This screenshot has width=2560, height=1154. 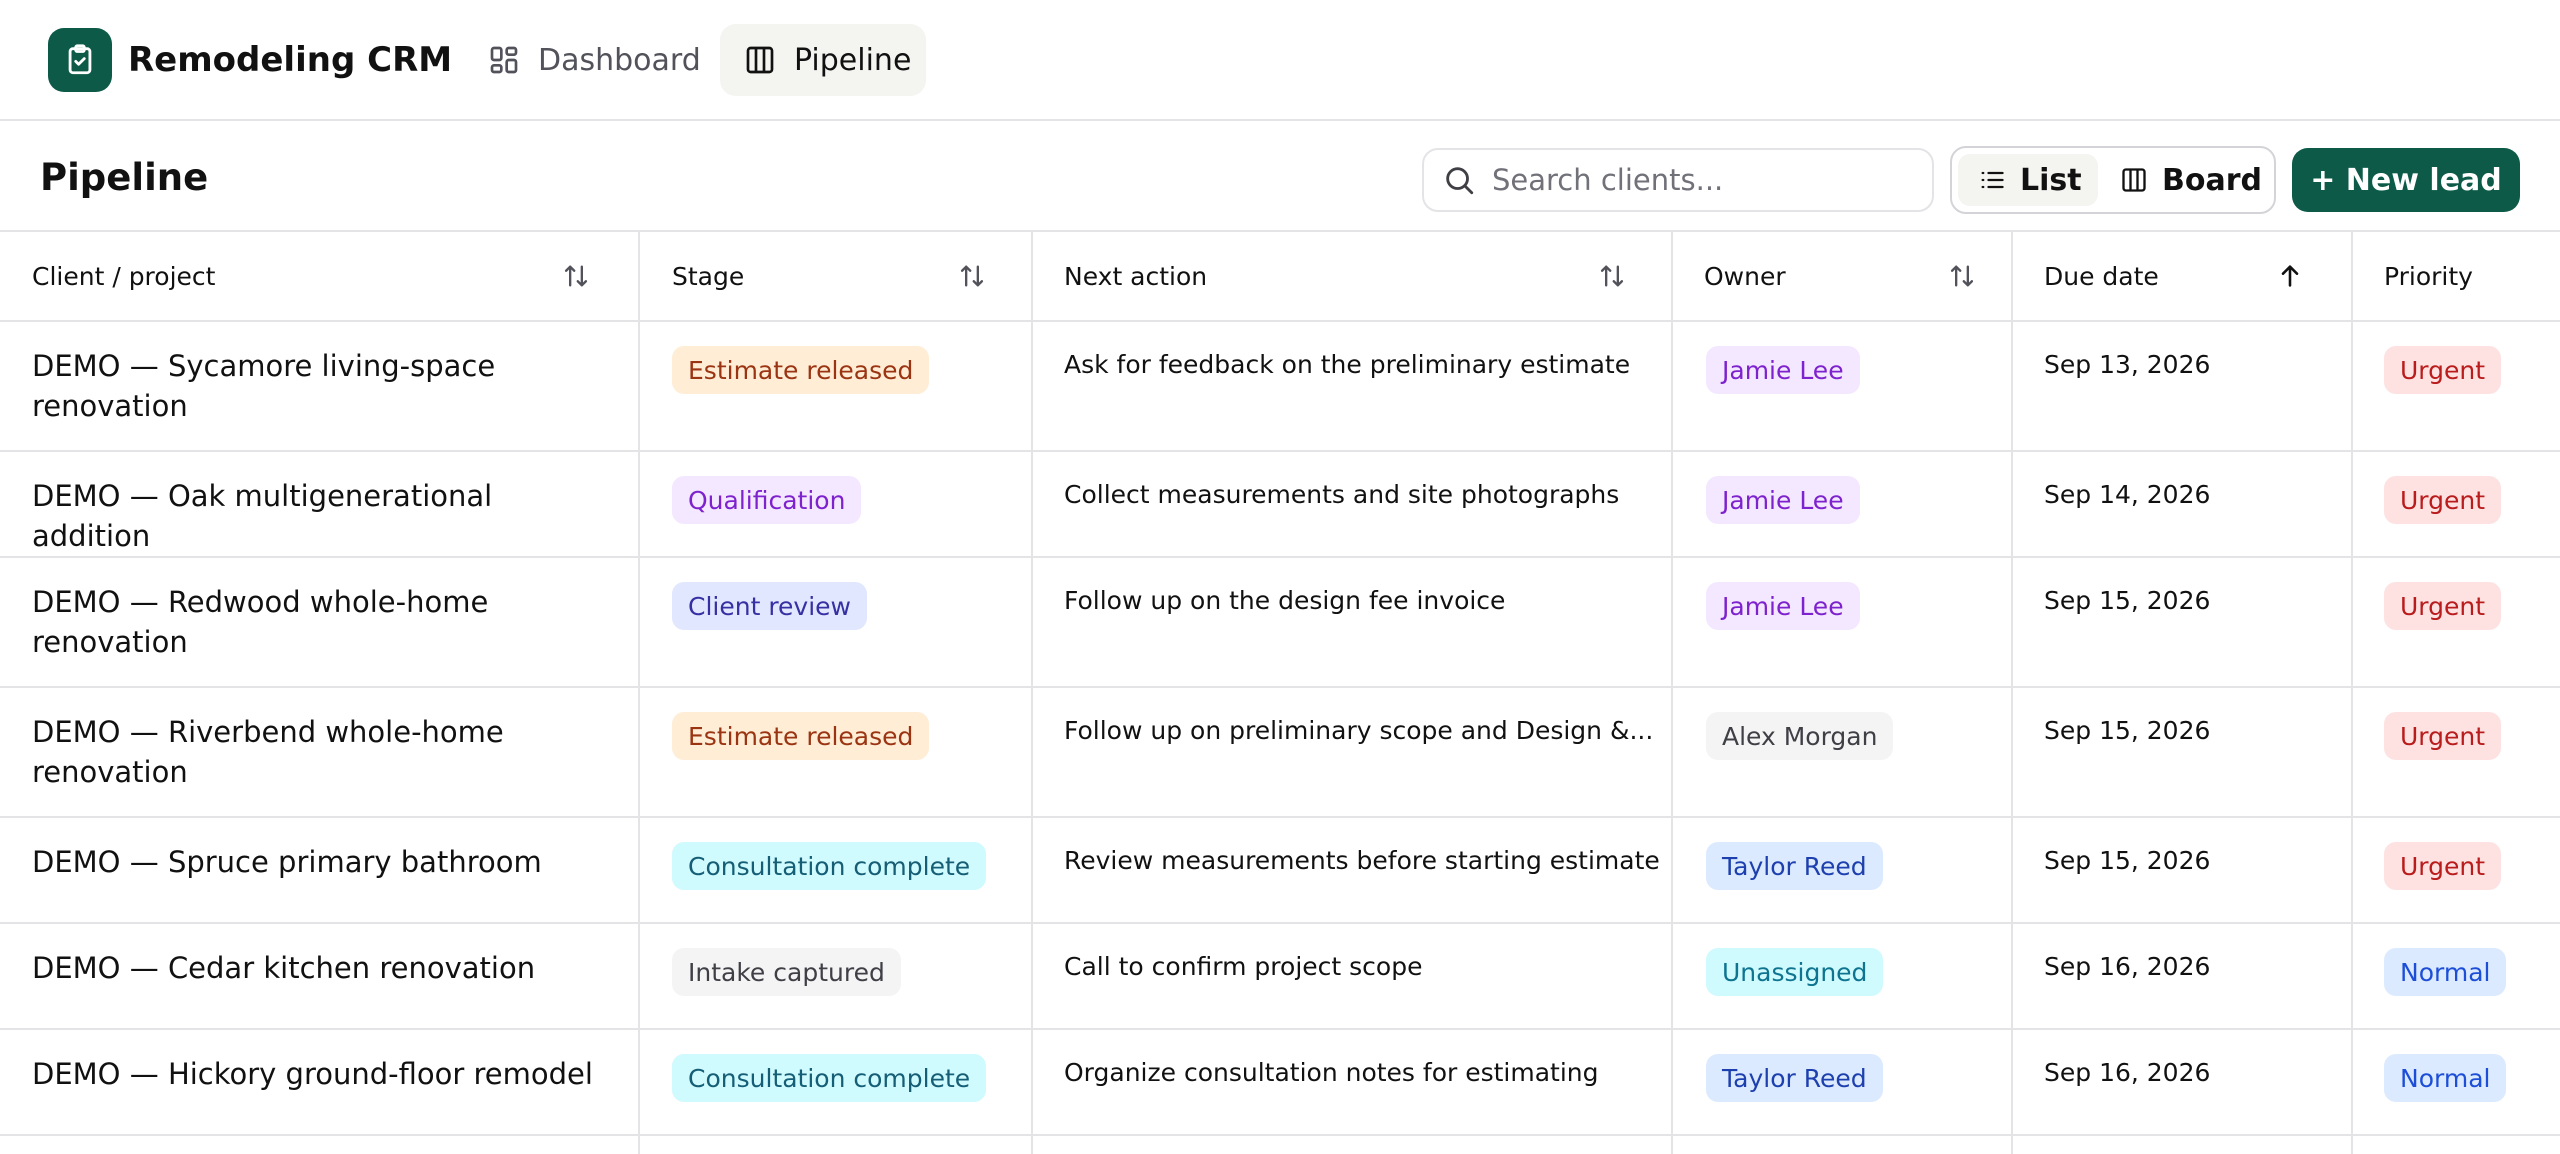 I want to click on search-icon, so click(x=1459, y=180).